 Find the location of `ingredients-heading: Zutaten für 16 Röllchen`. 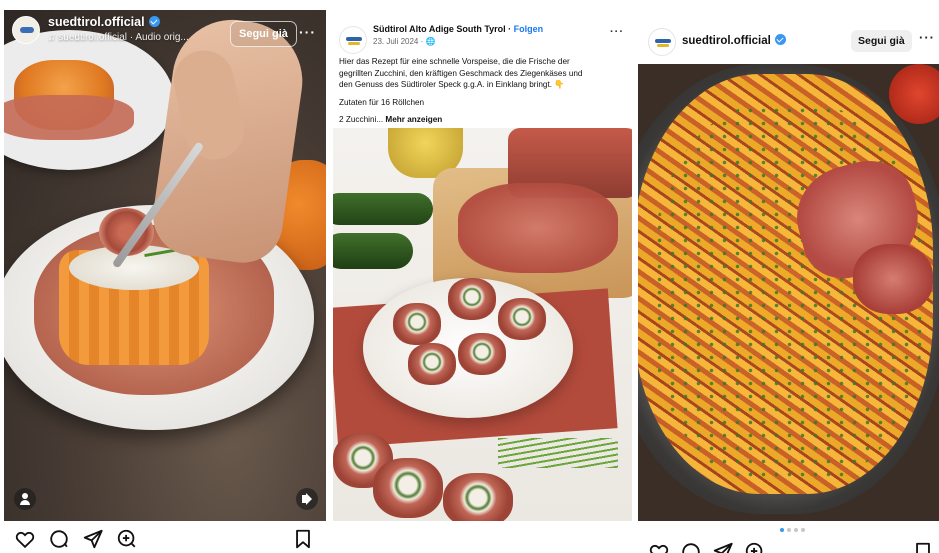

ingredients-heading: Zutaten für 16 Röllchen is located at coordinates (382, 102).